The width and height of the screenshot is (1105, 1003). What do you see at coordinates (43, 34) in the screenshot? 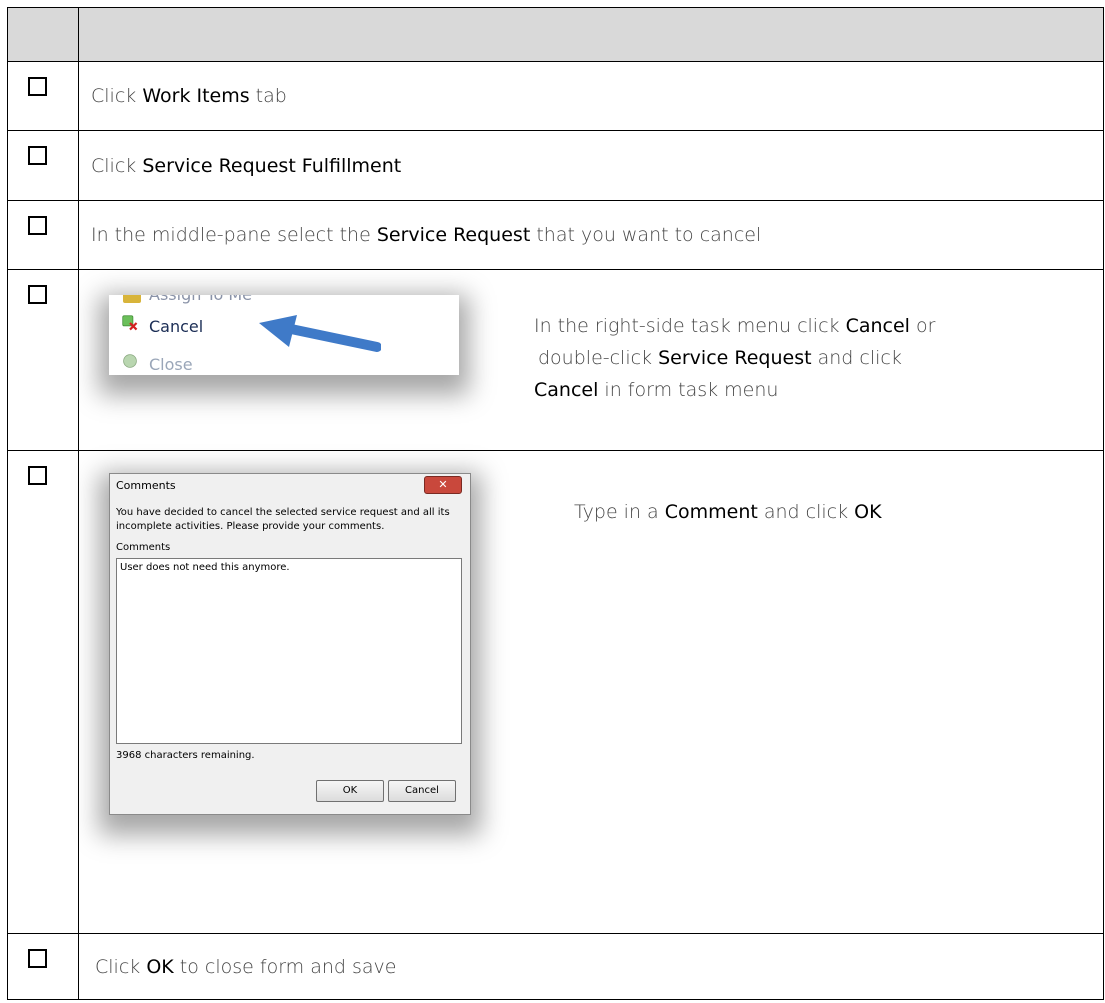
I see `header-cell-checkbox` at bounding box center [43, 34].